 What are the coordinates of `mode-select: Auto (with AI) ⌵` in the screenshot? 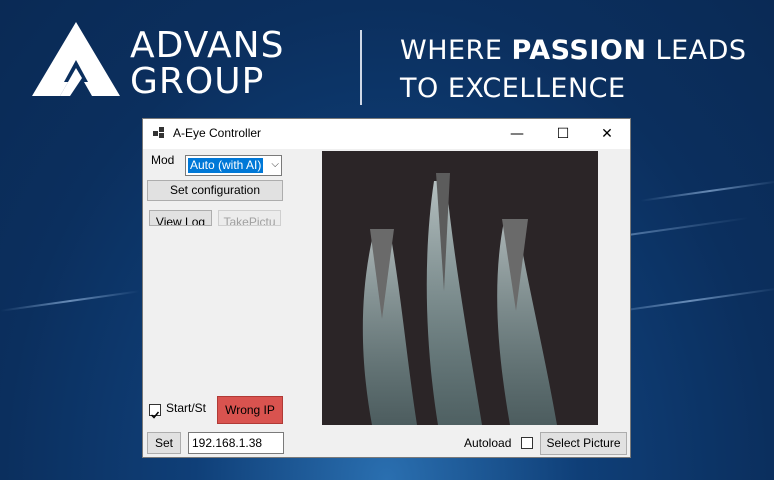 It's located at (233, 165).